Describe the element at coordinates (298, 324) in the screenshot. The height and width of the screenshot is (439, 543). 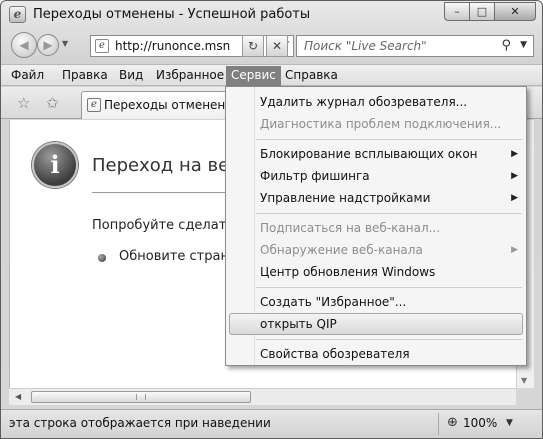
I see `menu-item-open-qip: открыть QIP` at that location.